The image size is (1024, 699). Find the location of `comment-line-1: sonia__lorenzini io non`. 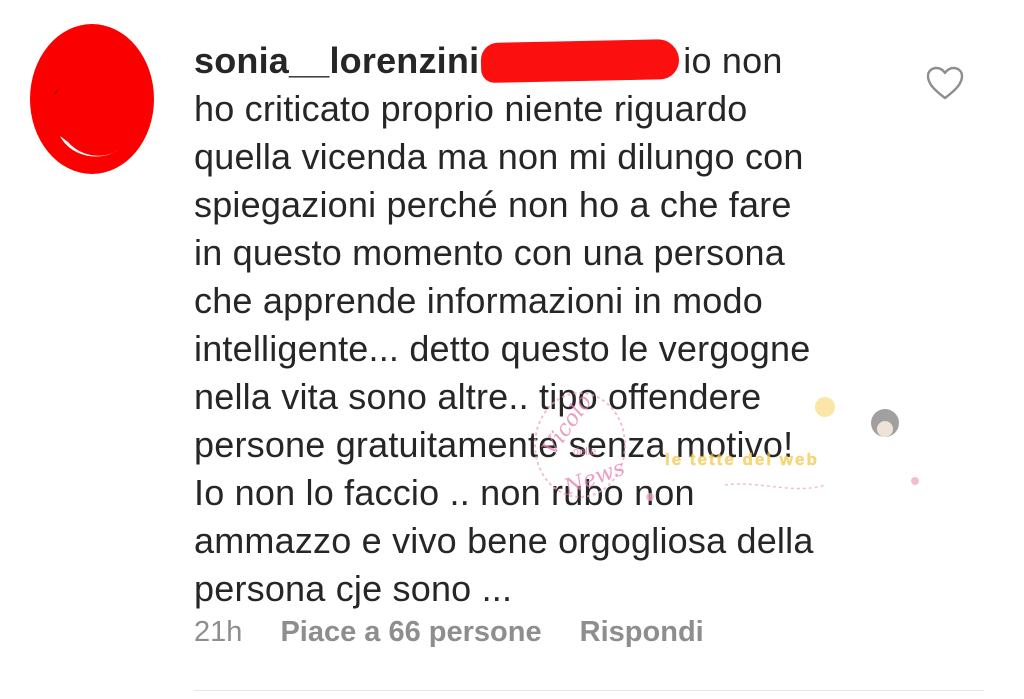

comment-line-1: sonia__lorenzini io non is located at coordinates (544, 61).